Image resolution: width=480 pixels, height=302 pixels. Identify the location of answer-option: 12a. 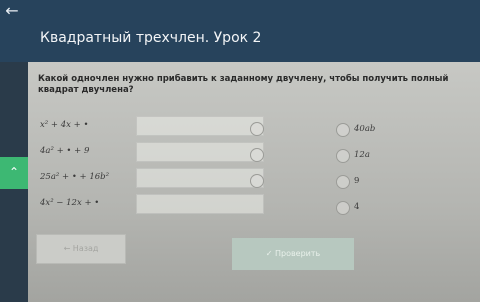
(386, 155).